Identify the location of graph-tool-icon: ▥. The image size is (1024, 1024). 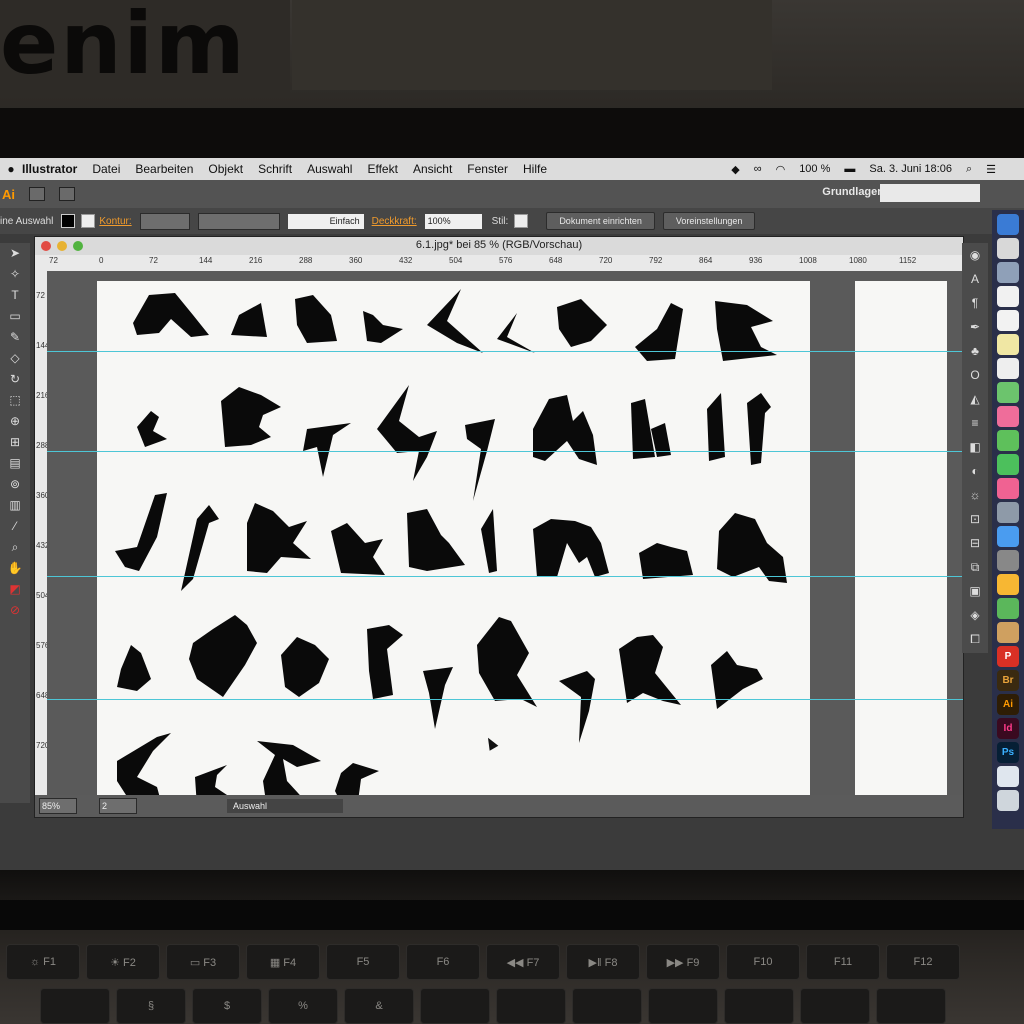
(15, 505).